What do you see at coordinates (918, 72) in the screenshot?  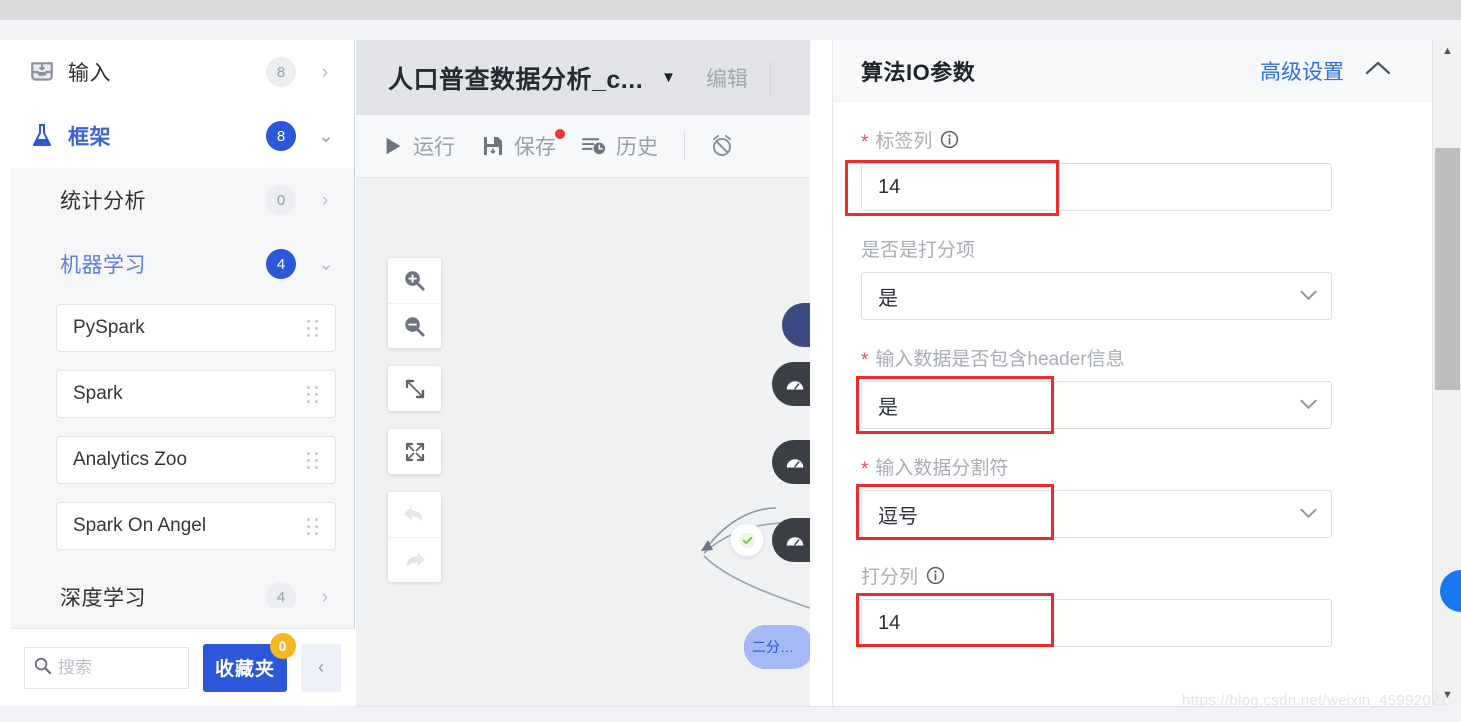 I see `panel-title: 算法IO参数` at bounding box center [918, 72].